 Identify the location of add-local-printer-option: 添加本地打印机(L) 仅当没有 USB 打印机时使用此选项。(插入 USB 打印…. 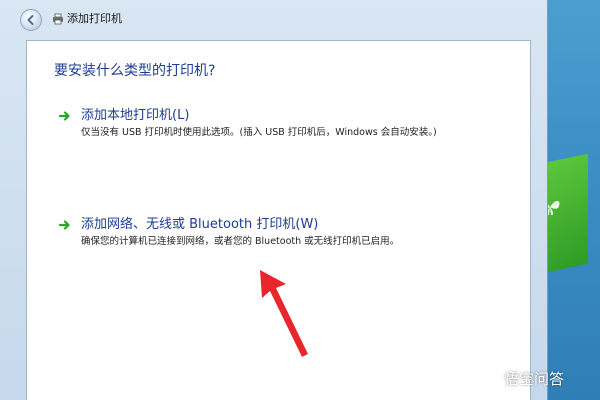
(274, 125).